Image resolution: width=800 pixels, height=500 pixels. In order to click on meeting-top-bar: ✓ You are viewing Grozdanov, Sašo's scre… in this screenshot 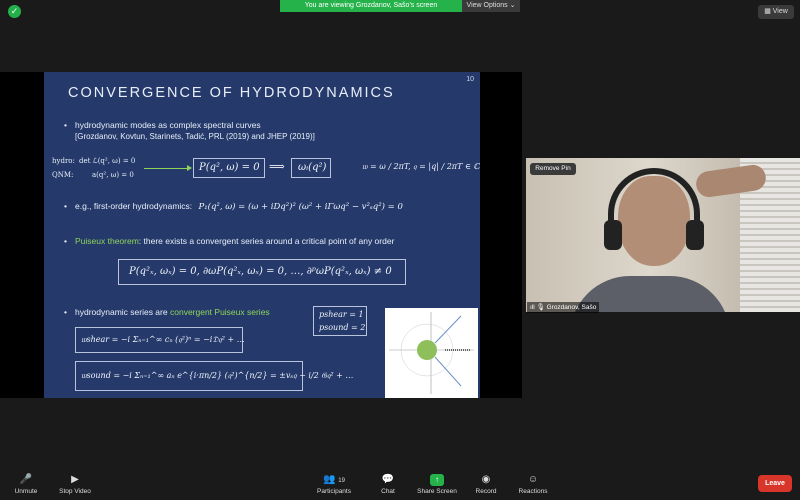, I will do `click(400, 11)`.